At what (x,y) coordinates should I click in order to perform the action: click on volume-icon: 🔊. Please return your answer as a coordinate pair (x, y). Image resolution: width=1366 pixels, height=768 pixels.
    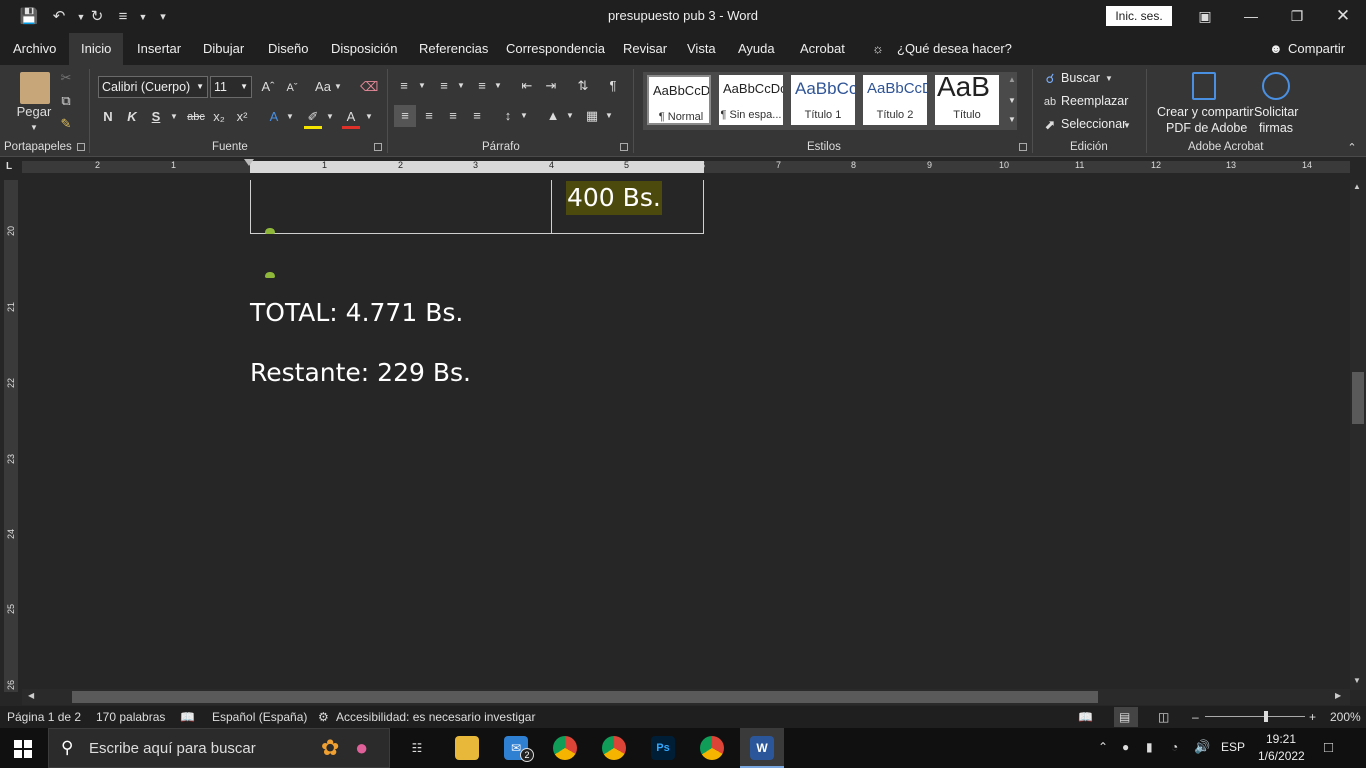
    Looking at the image, I should click on (1202, 747).